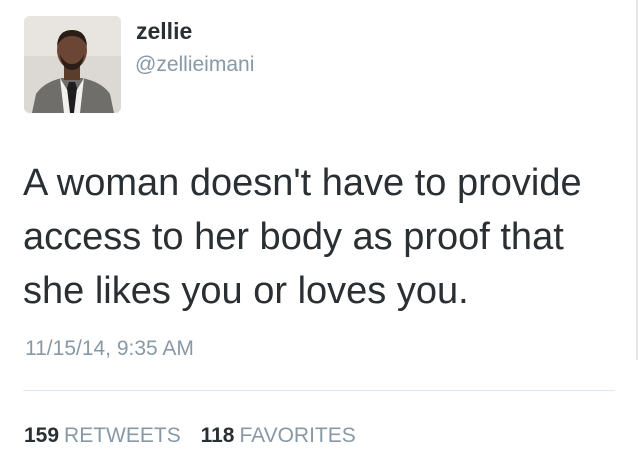  What do you see at coordinates (42, 435) in the screenshot?
I see `retweets-count: 159` at bounding box center [42, 435].